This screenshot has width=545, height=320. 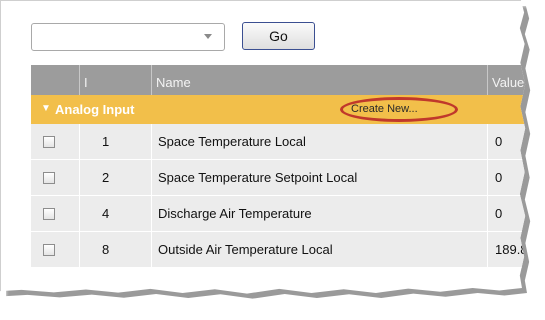 I want to click on row-name: Outside Air Temperature Local, so click(x=319, y=249).